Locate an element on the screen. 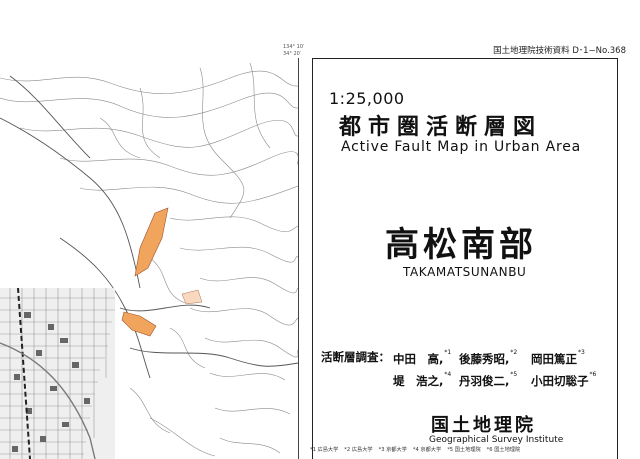  latitude-tick: 34° 20′ is located at coordinates (292, 54).